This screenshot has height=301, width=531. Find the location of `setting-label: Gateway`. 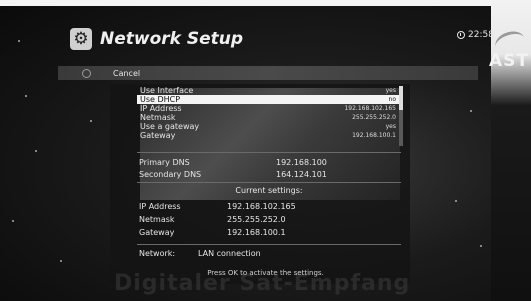

setting-label: Gateway is located at coordinates (158, 135).